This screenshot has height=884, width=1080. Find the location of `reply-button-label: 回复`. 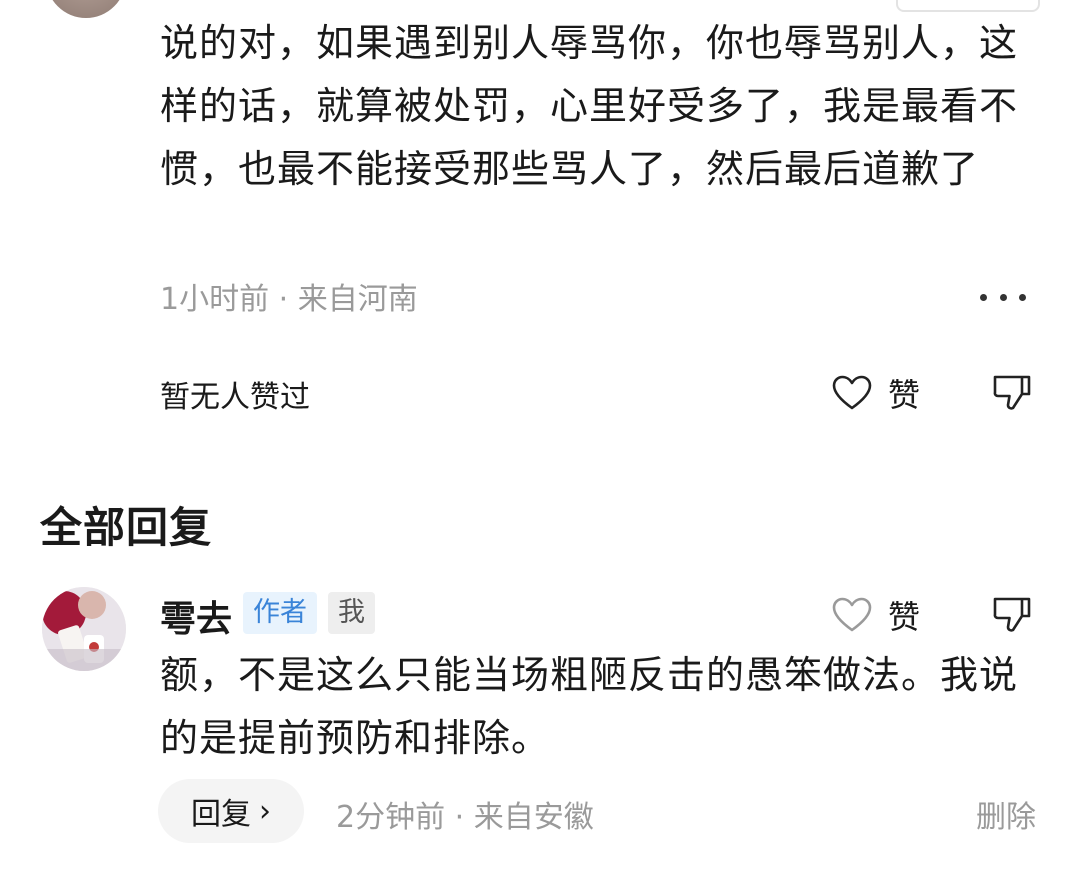

reply-button-label: 回复 is located at coordinates (221, 814).